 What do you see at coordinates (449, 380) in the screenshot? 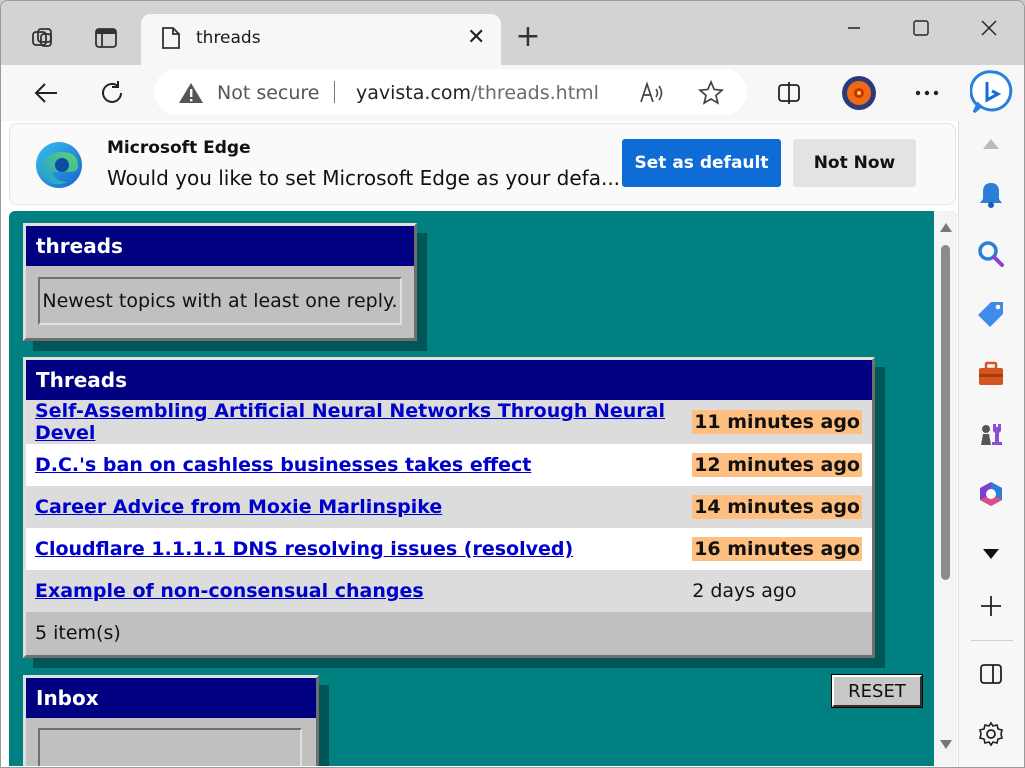
I see `threads-panel-title: Threads` at bounding box center [449, 380].